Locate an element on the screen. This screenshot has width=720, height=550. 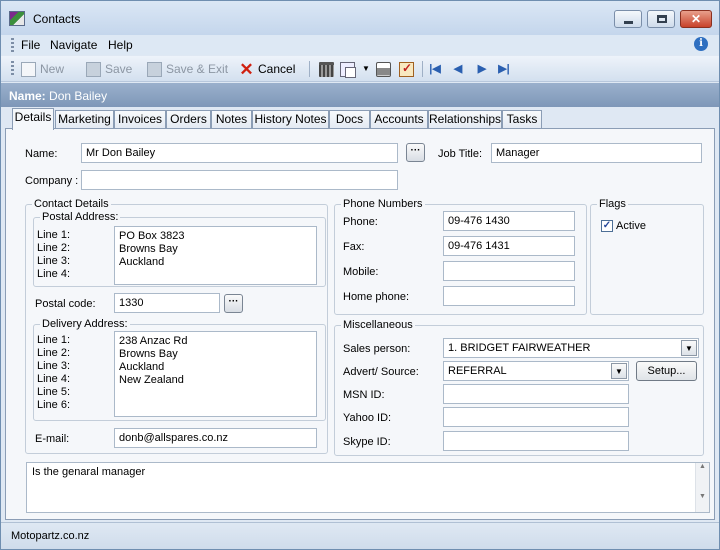
menu-navigate: Navigate is located at coordinates (73, 45).